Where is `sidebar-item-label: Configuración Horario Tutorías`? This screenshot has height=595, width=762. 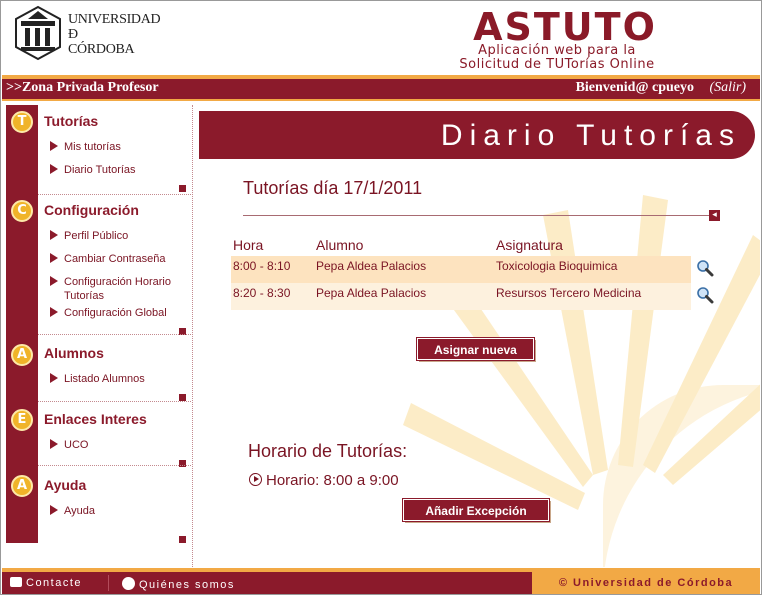
sidebar-item-label: Configuración Horario Tutorías is located at coordinates (117, 289).